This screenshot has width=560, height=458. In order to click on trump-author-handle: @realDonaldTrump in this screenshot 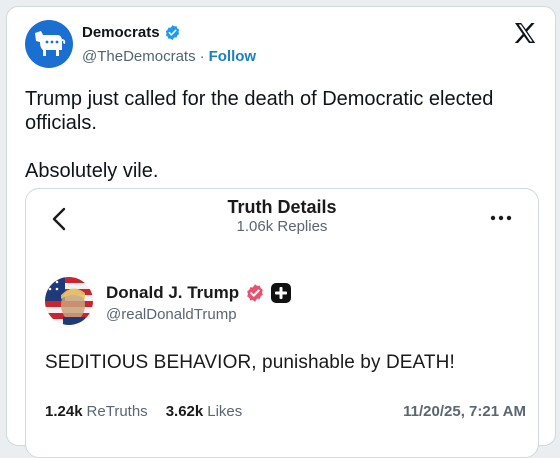, I will do `click(171, 314)`.